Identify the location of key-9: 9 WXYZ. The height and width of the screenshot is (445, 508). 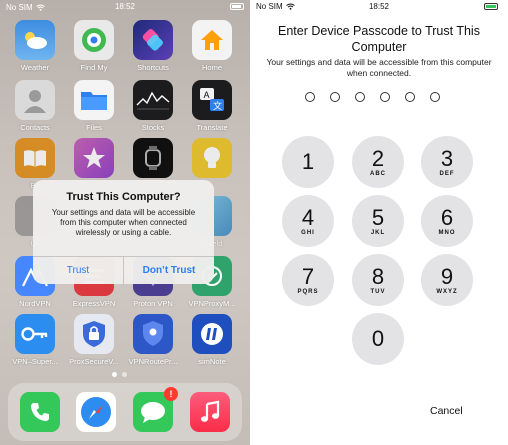
(447, 280).